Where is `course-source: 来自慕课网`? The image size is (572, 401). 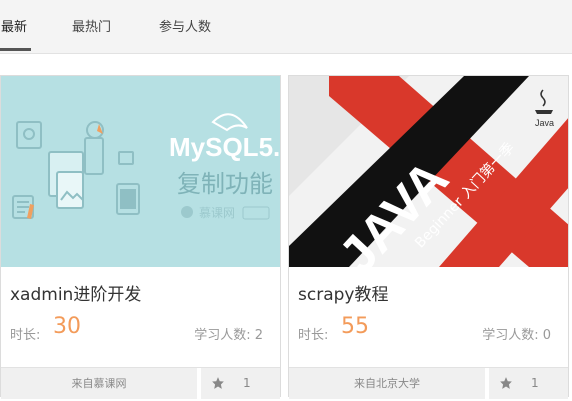
course-source: 来自慕课网 is located at coordinates (99, 383).